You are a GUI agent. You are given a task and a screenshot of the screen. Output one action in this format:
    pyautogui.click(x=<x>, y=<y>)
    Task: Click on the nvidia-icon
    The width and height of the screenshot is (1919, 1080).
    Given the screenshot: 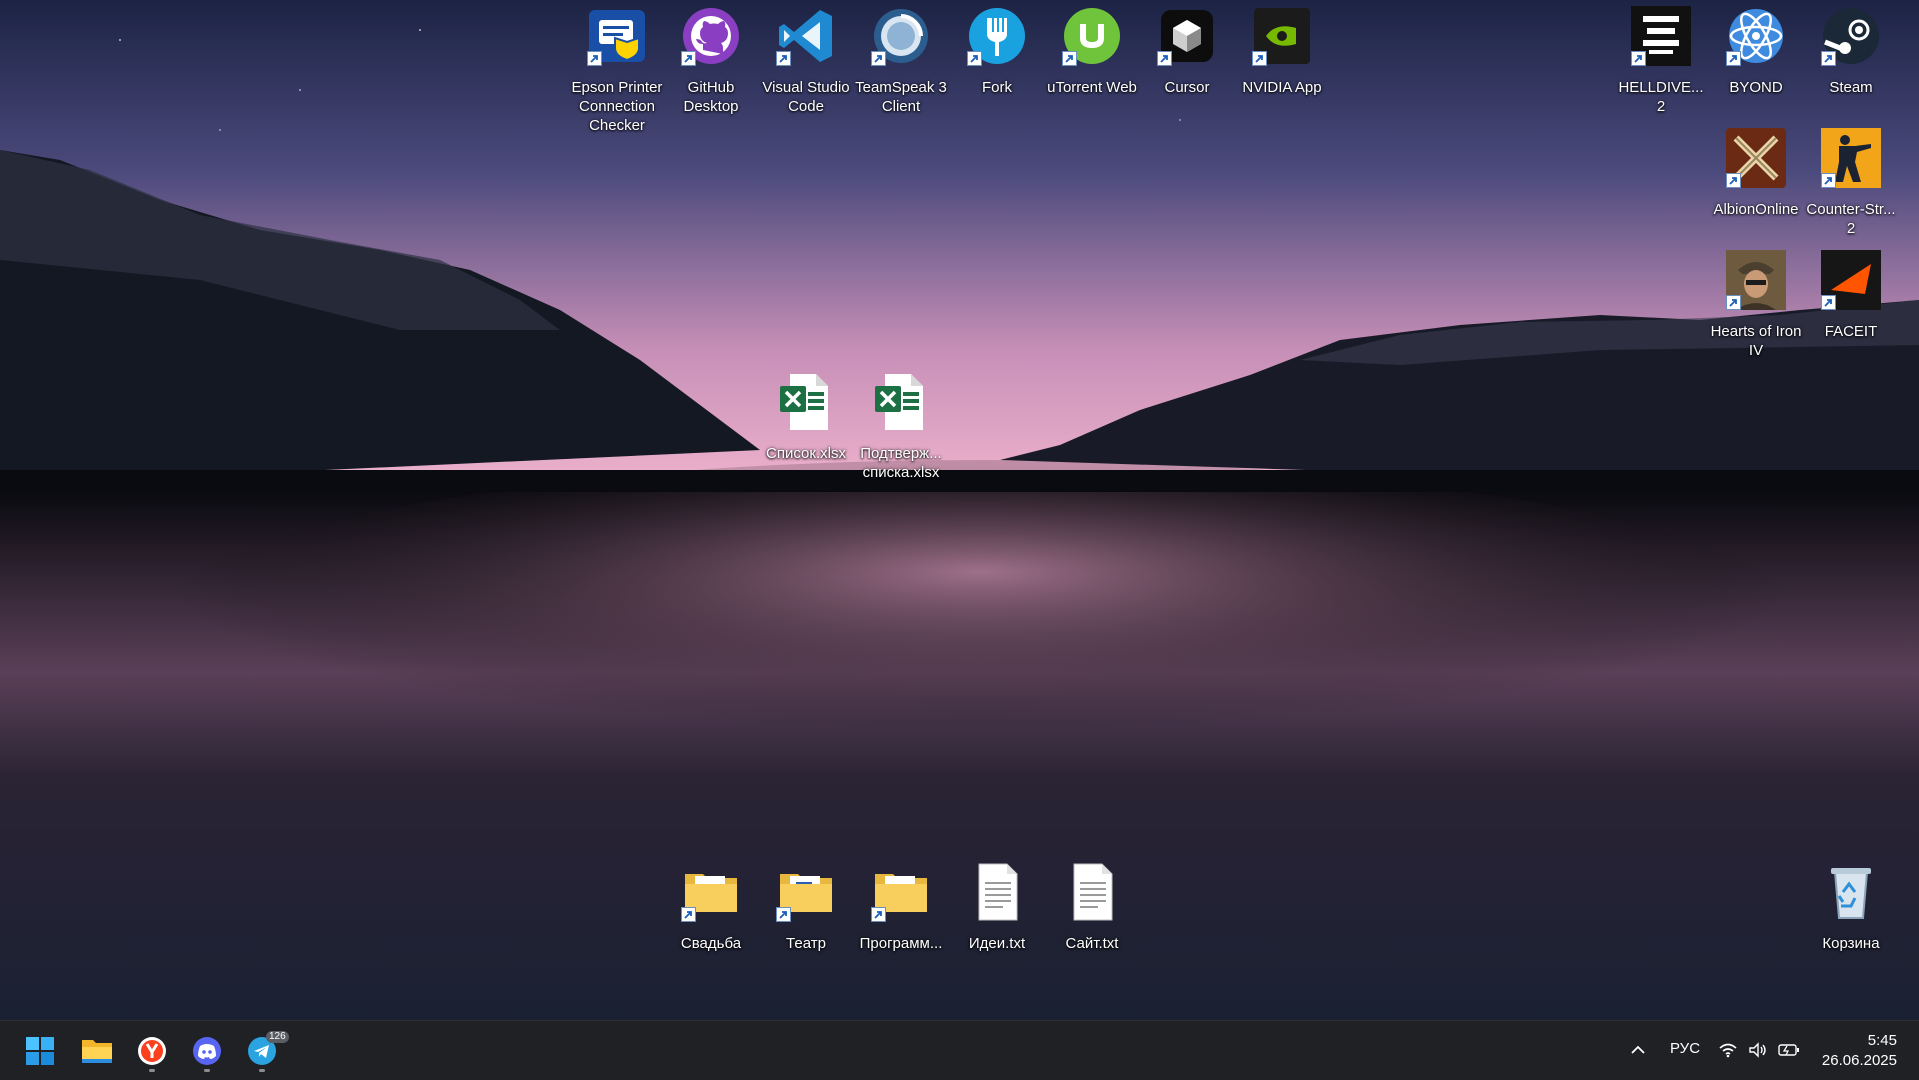 What is the action you would take?
    pyautogui.click(x=1282, y=36)
    